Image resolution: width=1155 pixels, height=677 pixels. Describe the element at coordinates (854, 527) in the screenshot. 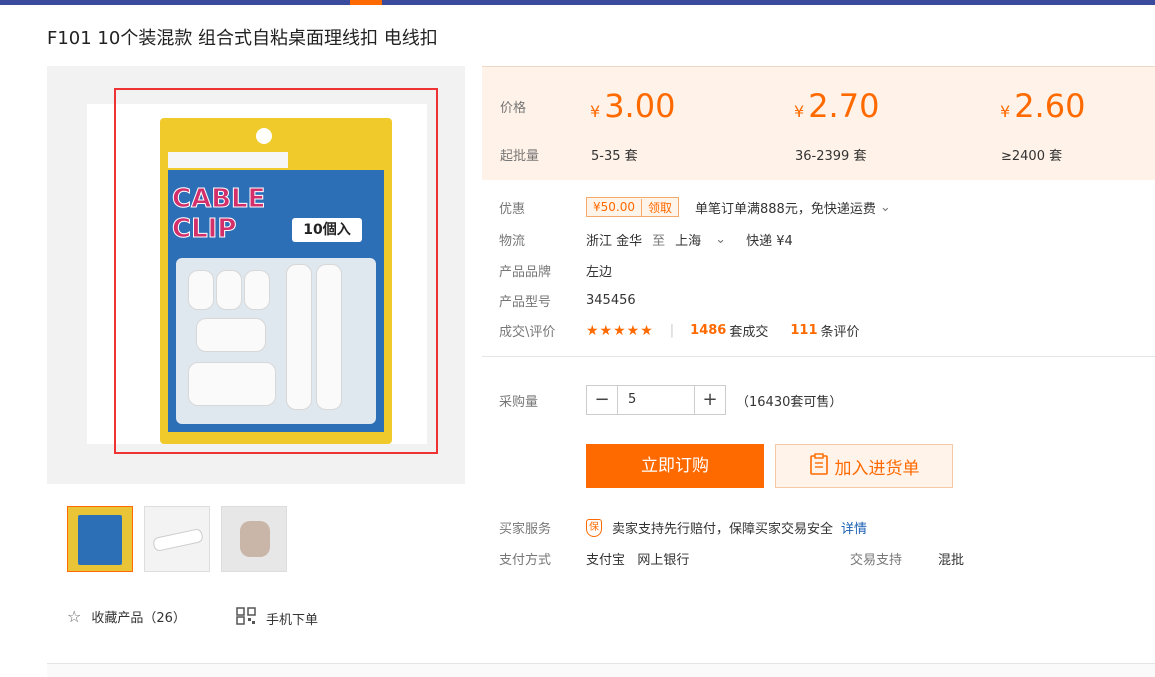

I see `service-detail-link: 详情` at that location.